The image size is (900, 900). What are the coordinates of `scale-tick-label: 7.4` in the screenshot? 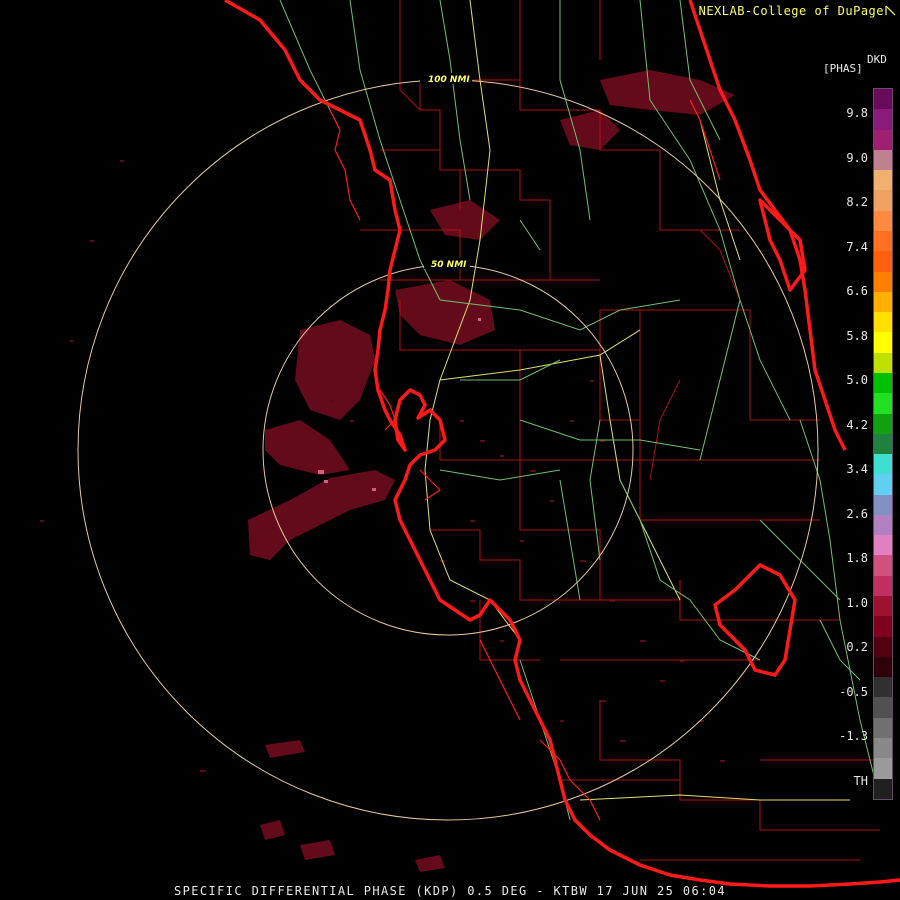 It's located at (857, 246).